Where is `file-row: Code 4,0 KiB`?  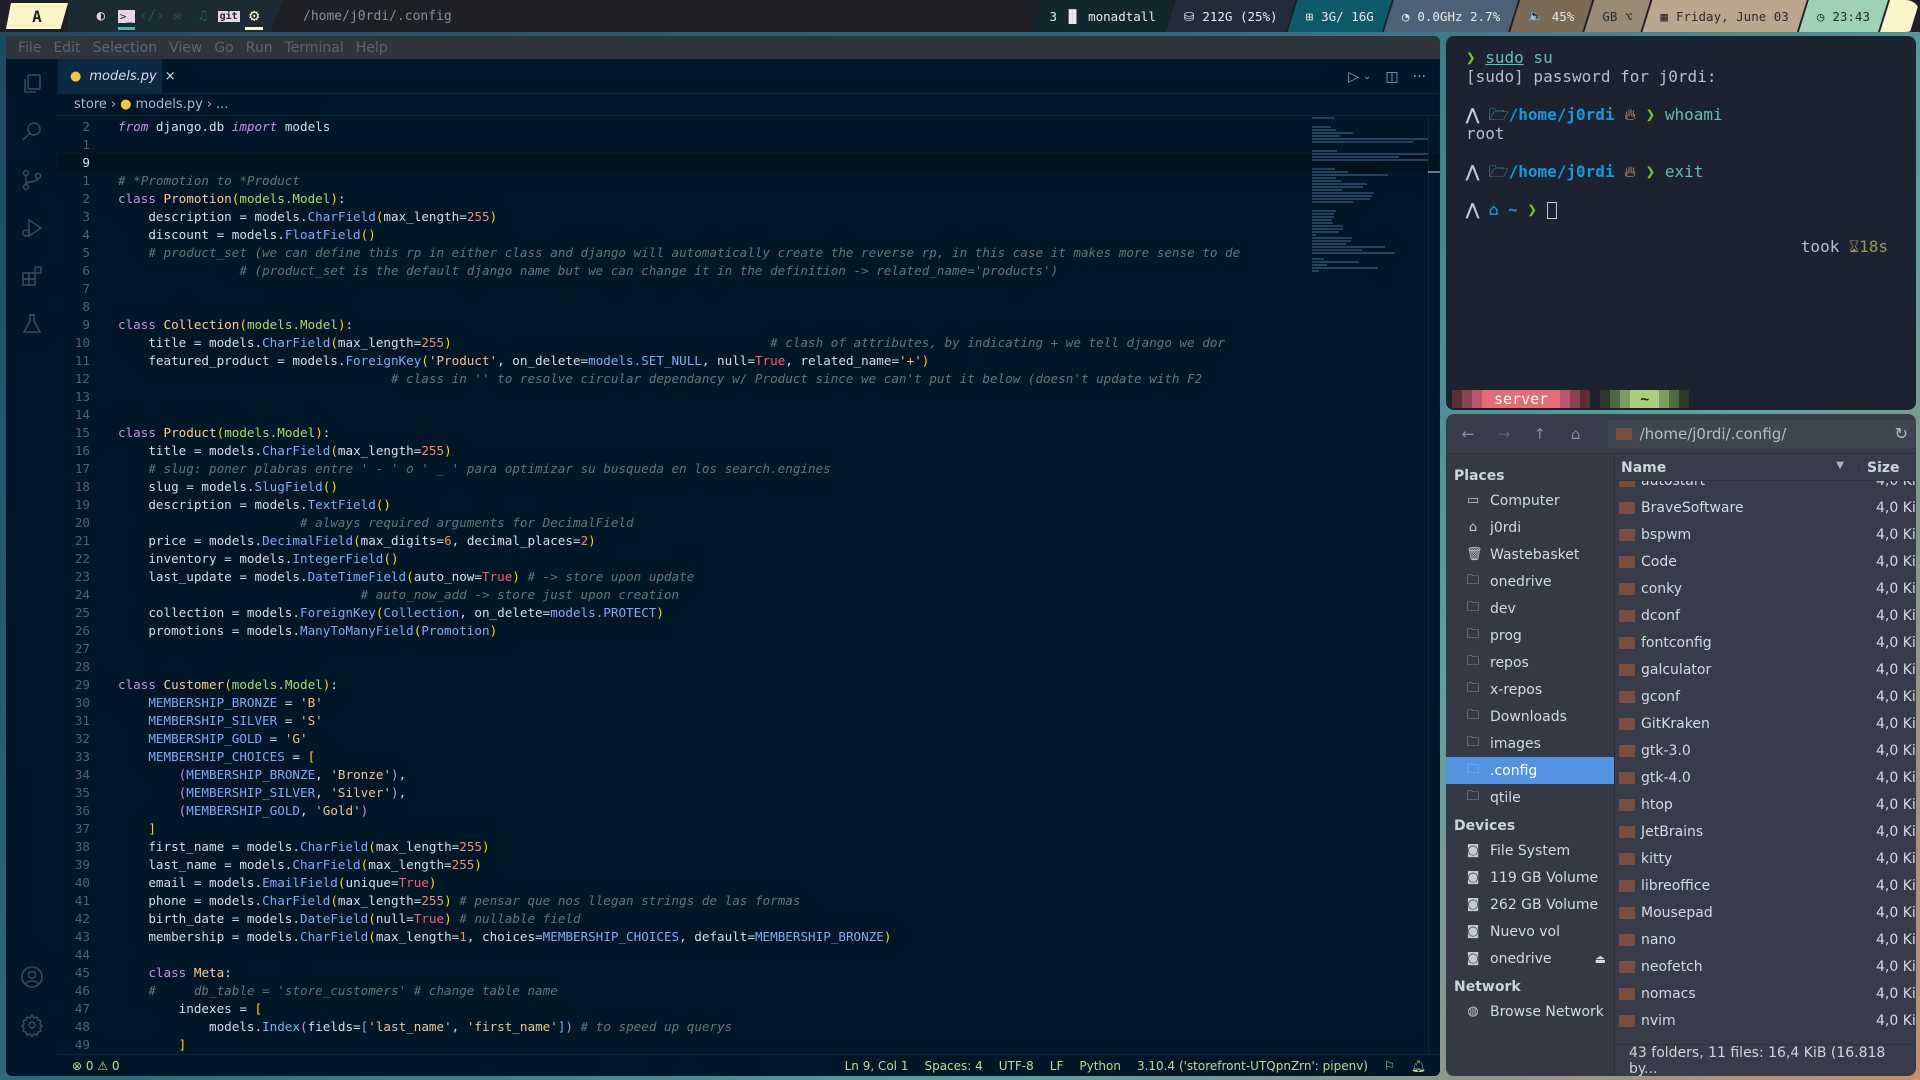 file-row: Code 4,0 KiB is located at coordinates (1765, 561).